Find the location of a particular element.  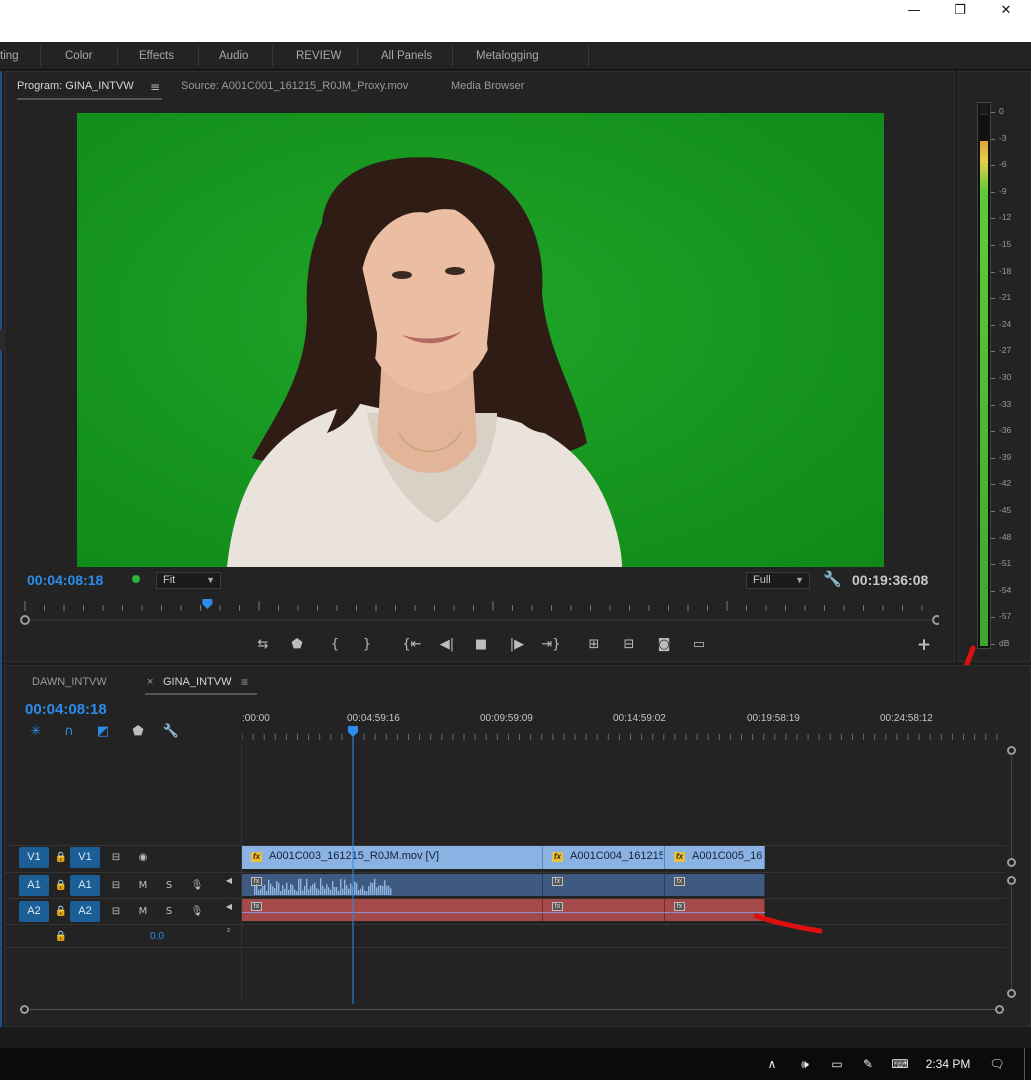

timeline-timecode: 00:04:08:18 is located at coordinates (66, 709).